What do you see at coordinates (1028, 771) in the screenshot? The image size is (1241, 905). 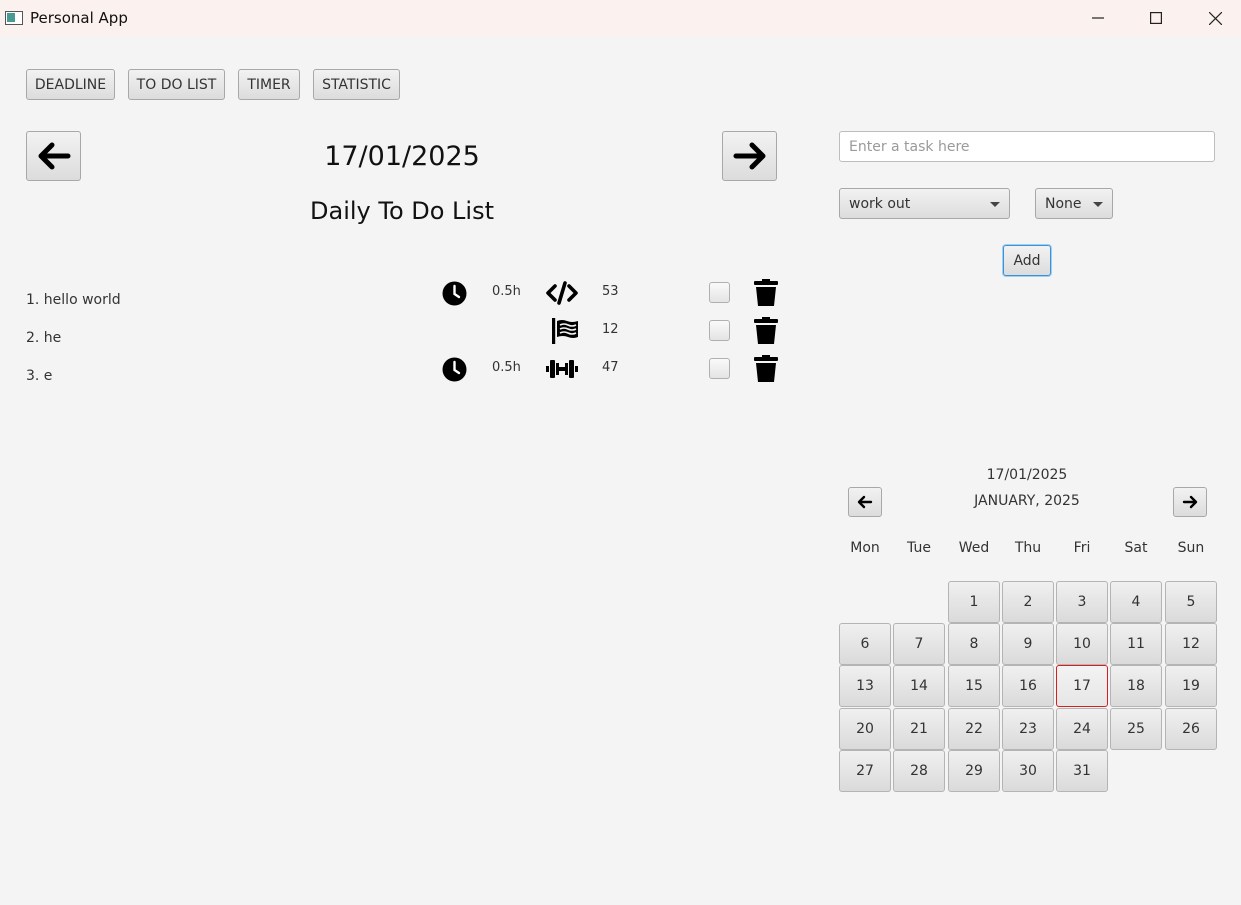 I see `calendar-day: 30` at bounding box center [1028, 771].